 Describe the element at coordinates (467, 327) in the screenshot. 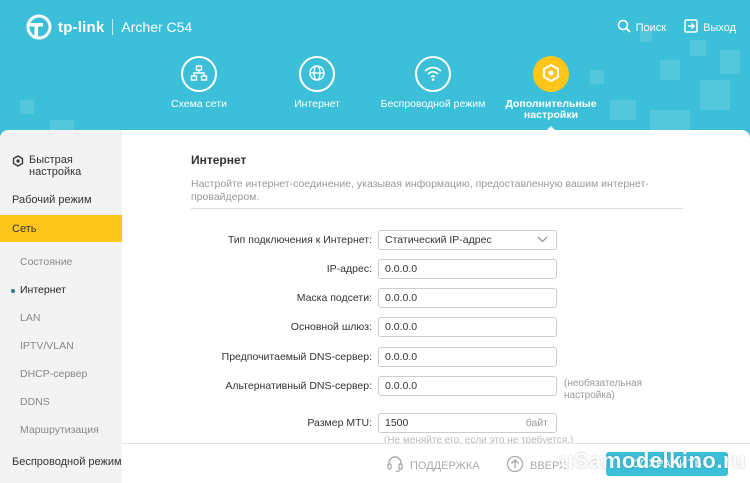

I see `gateway-field: 0.0.0.0` at that location.